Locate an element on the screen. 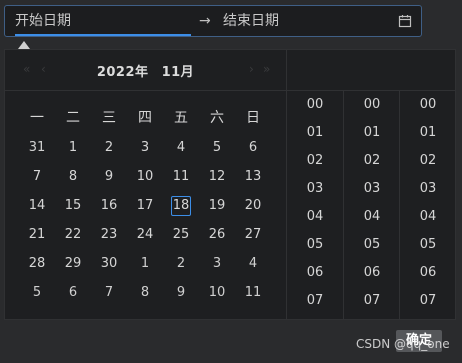 This screenshot has width=462, height=363. calendar-header: « ‹ 2022年 11月 › » is located at coordinates (145, 70).